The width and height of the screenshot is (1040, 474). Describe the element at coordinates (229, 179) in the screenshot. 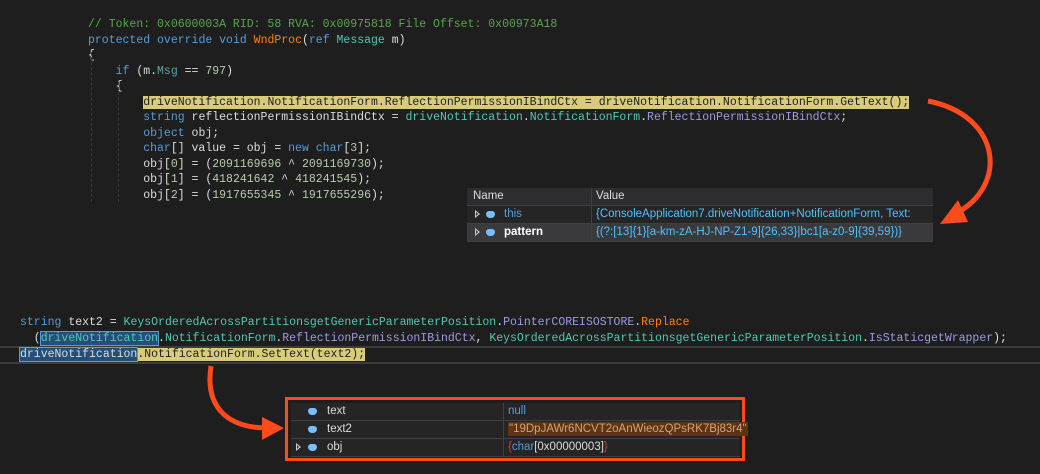

I see `code-line: obj[1] = (418241642 ^ 418241545);` at that location.